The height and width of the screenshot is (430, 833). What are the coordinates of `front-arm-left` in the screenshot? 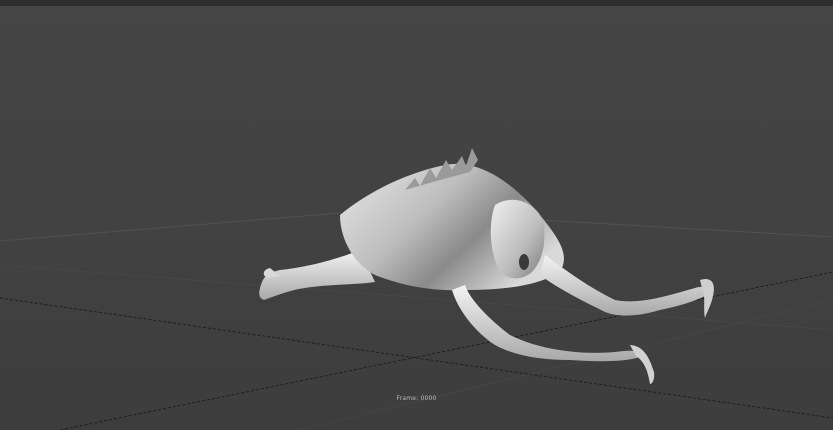 It's located at (547, 323).